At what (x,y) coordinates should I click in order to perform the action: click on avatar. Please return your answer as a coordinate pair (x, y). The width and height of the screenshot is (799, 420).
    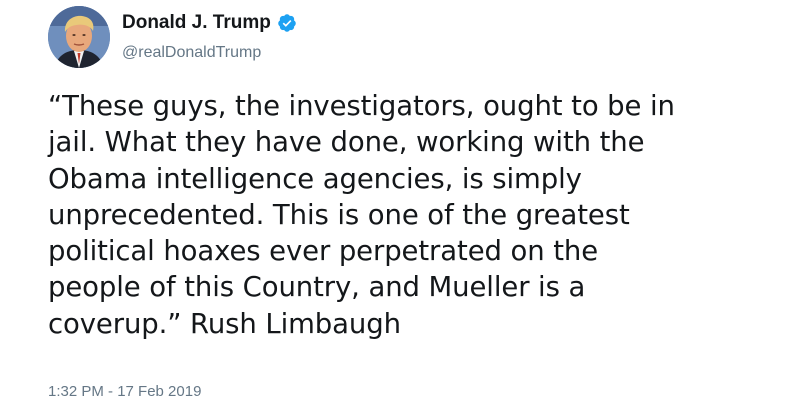
    Looking at the image, I should click on (79, 37).